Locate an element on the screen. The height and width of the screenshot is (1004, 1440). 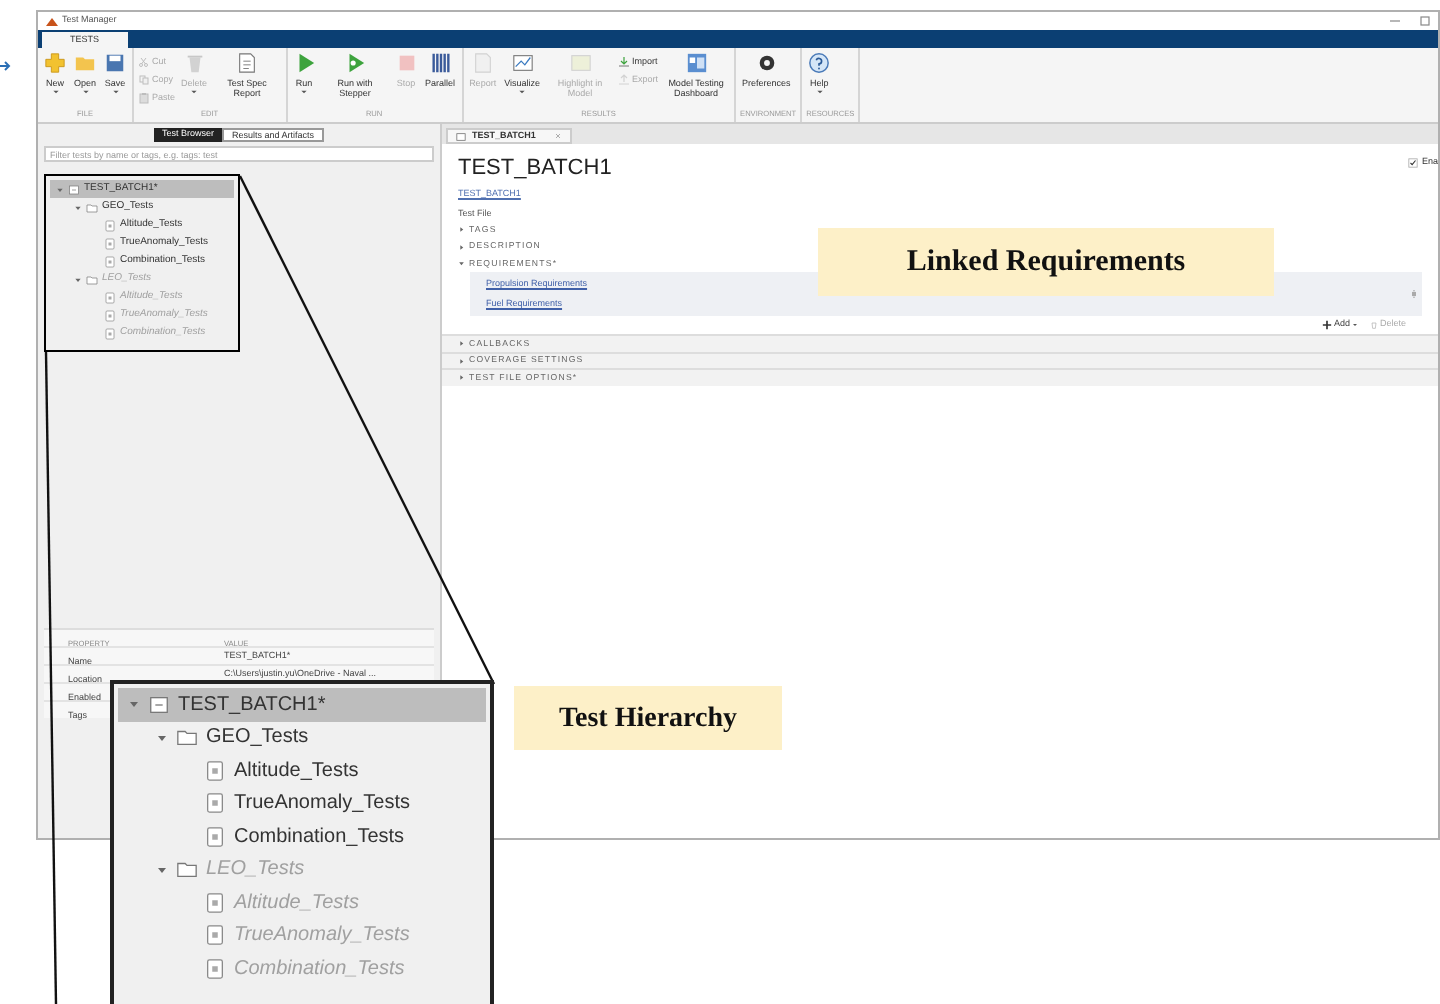
document-title: TEST_BATCH1 is located at coordinates (536, 169).